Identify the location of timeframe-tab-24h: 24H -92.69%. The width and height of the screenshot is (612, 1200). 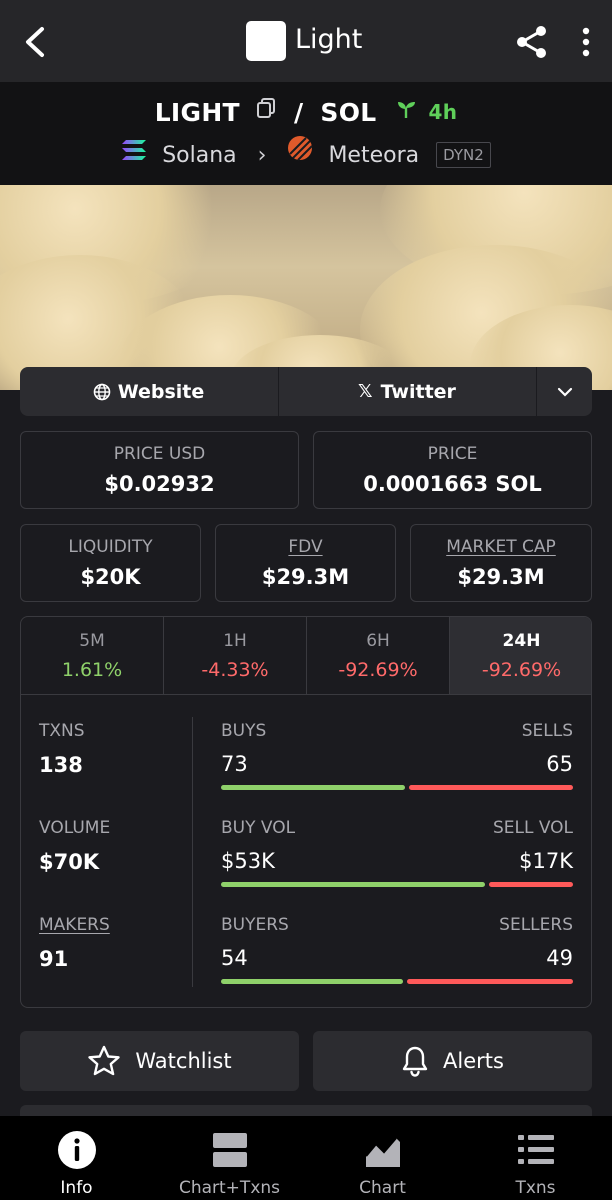
(520, 656).